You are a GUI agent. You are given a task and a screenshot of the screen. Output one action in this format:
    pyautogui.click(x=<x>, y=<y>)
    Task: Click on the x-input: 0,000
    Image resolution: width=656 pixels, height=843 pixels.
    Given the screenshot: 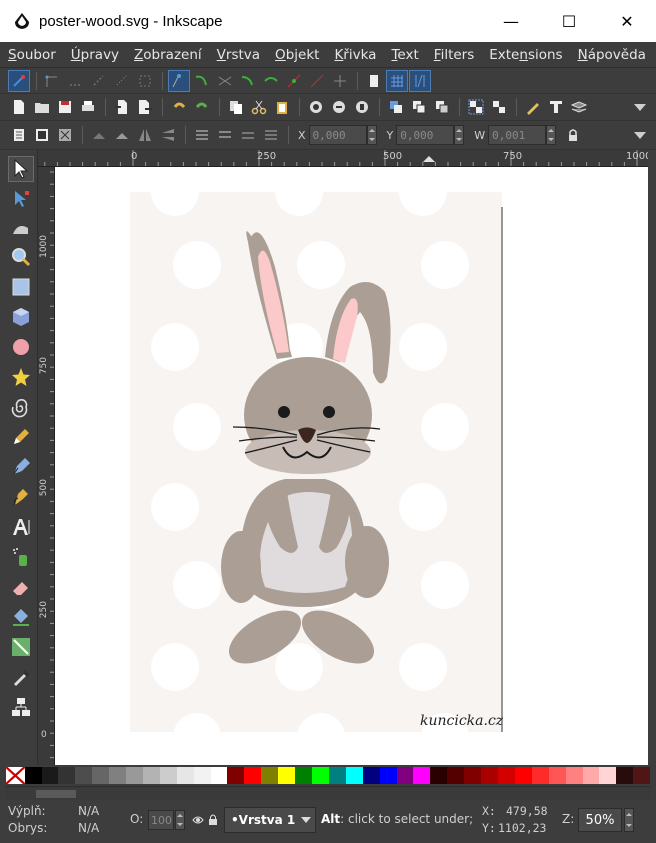 What is the action you would take?
    pyautogui.click(x=337, y=135)
    